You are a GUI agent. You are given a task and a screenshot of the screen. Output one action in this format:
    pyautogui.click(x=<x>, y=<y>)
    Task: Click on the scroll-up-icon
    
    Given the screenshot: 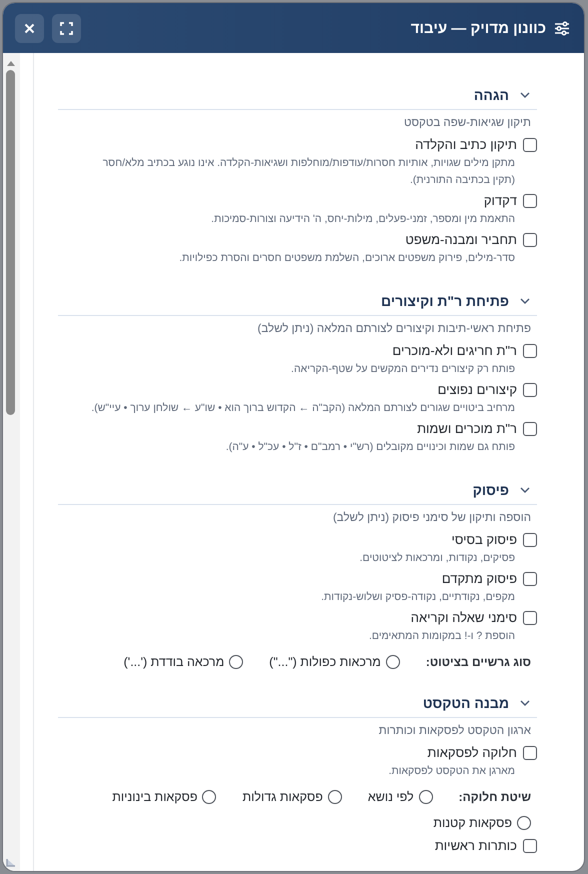 What is the action you would take?
    pyautogui.click(x=11, y=63)
    